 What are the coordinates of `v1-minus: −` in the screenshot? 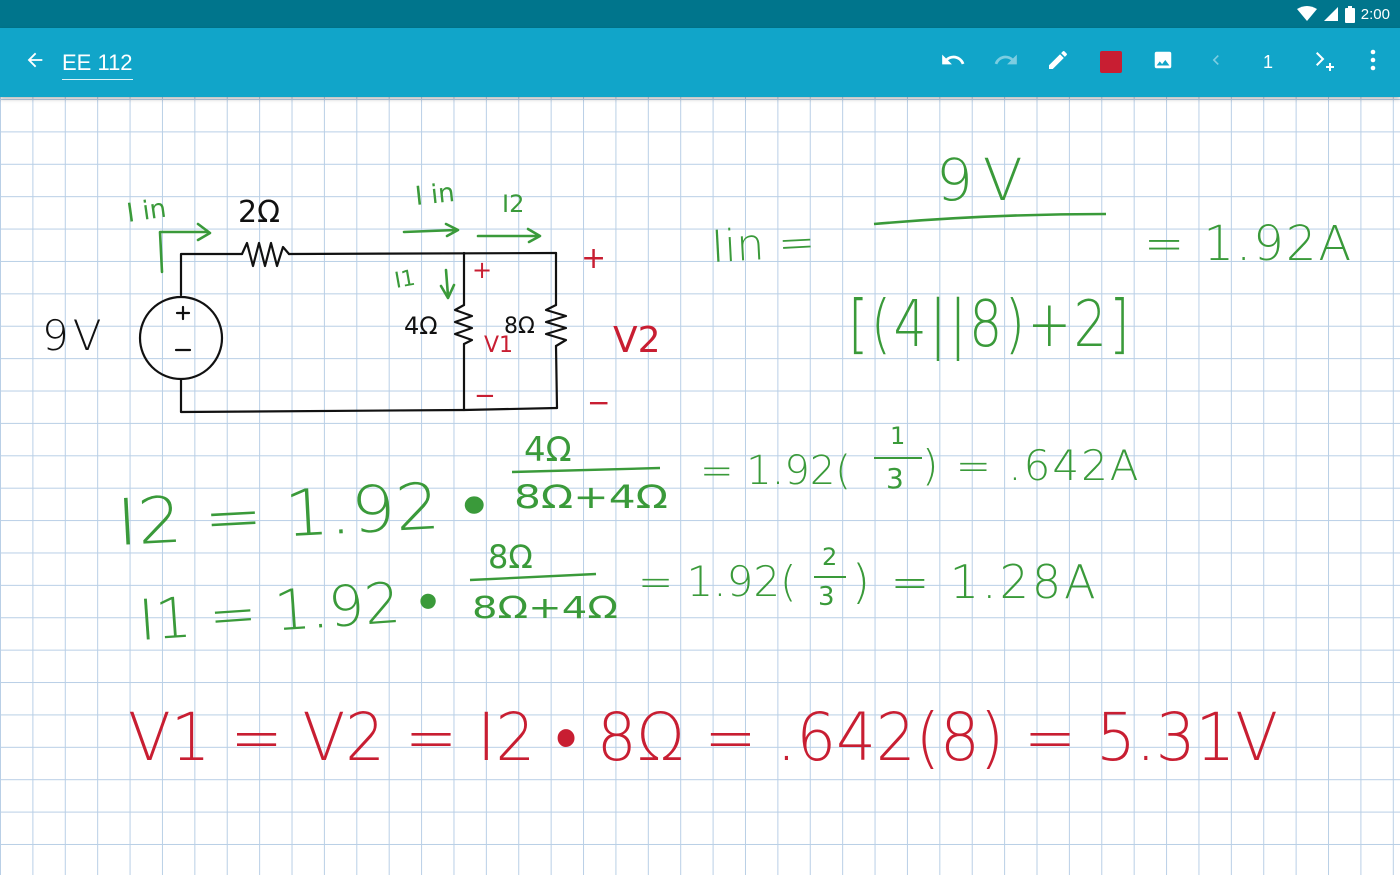 It's located at (485, 396).